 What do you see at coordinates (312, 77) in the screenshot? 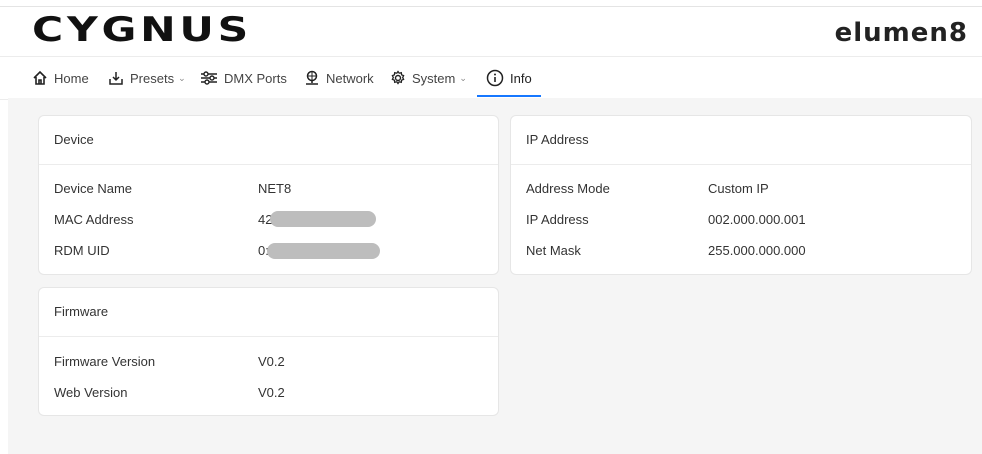
I see `network-icon` at bounding box center [312, 77].